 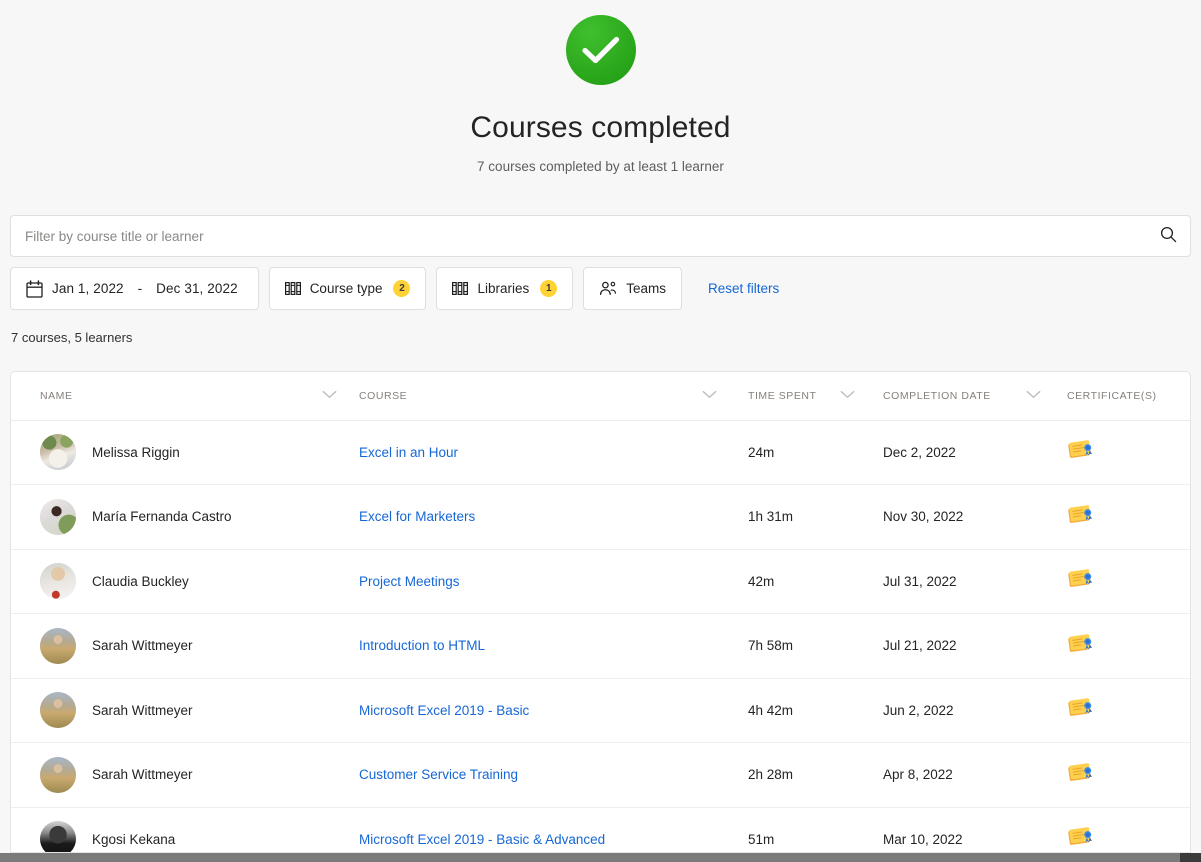 I want to click on column-header-name-label: NAME, so click(x=56, y=395).